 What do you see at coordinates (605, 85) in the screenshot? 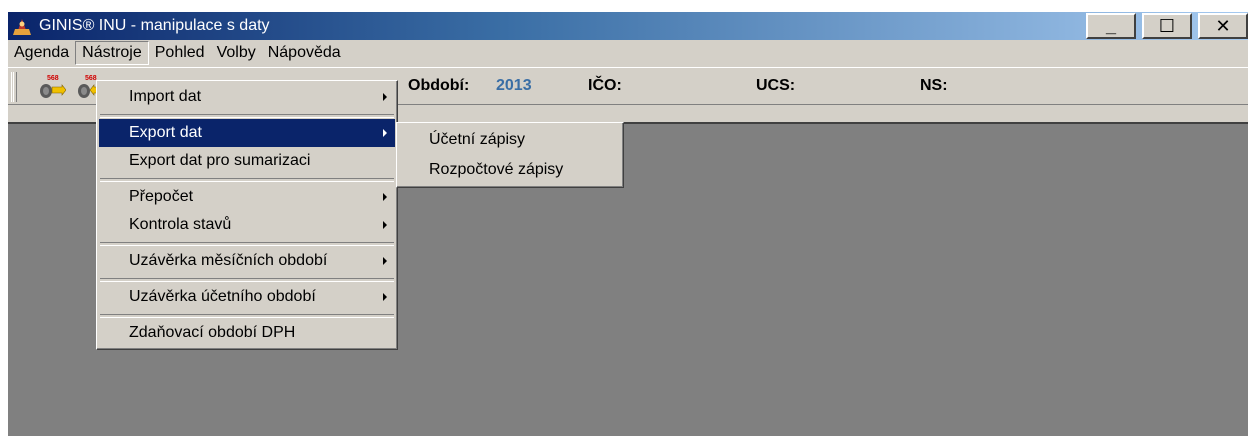
I see `ico-label: IČO:` at bounding box center [605, 85].